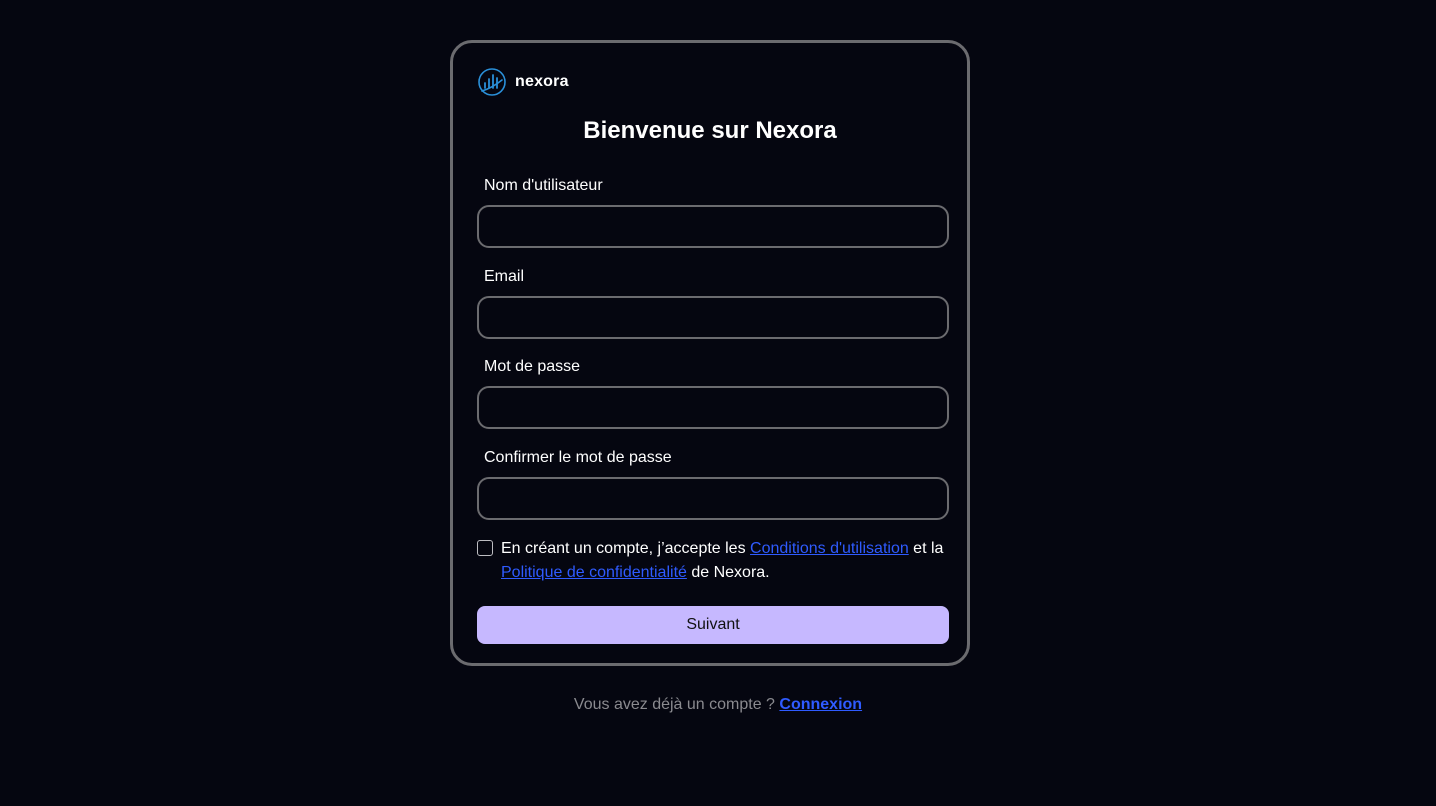 Image resolution: width=1436 pixels, height=806 pixels. I want to click on confirm-password-label: Confirmer le mot de passe, so click(578, 457).